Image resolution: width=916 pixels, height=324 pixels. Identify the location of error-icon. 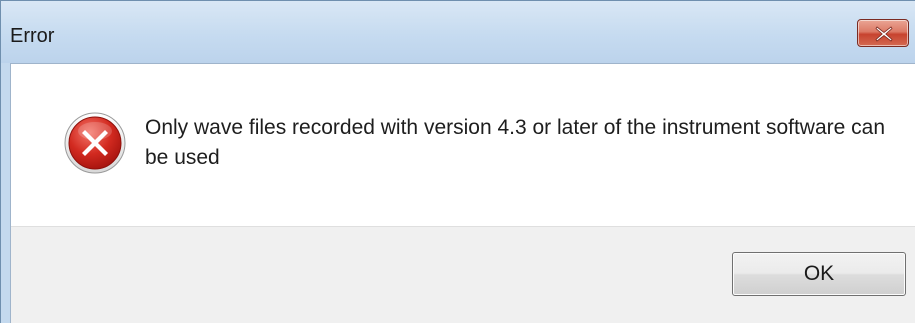
(95, 143).